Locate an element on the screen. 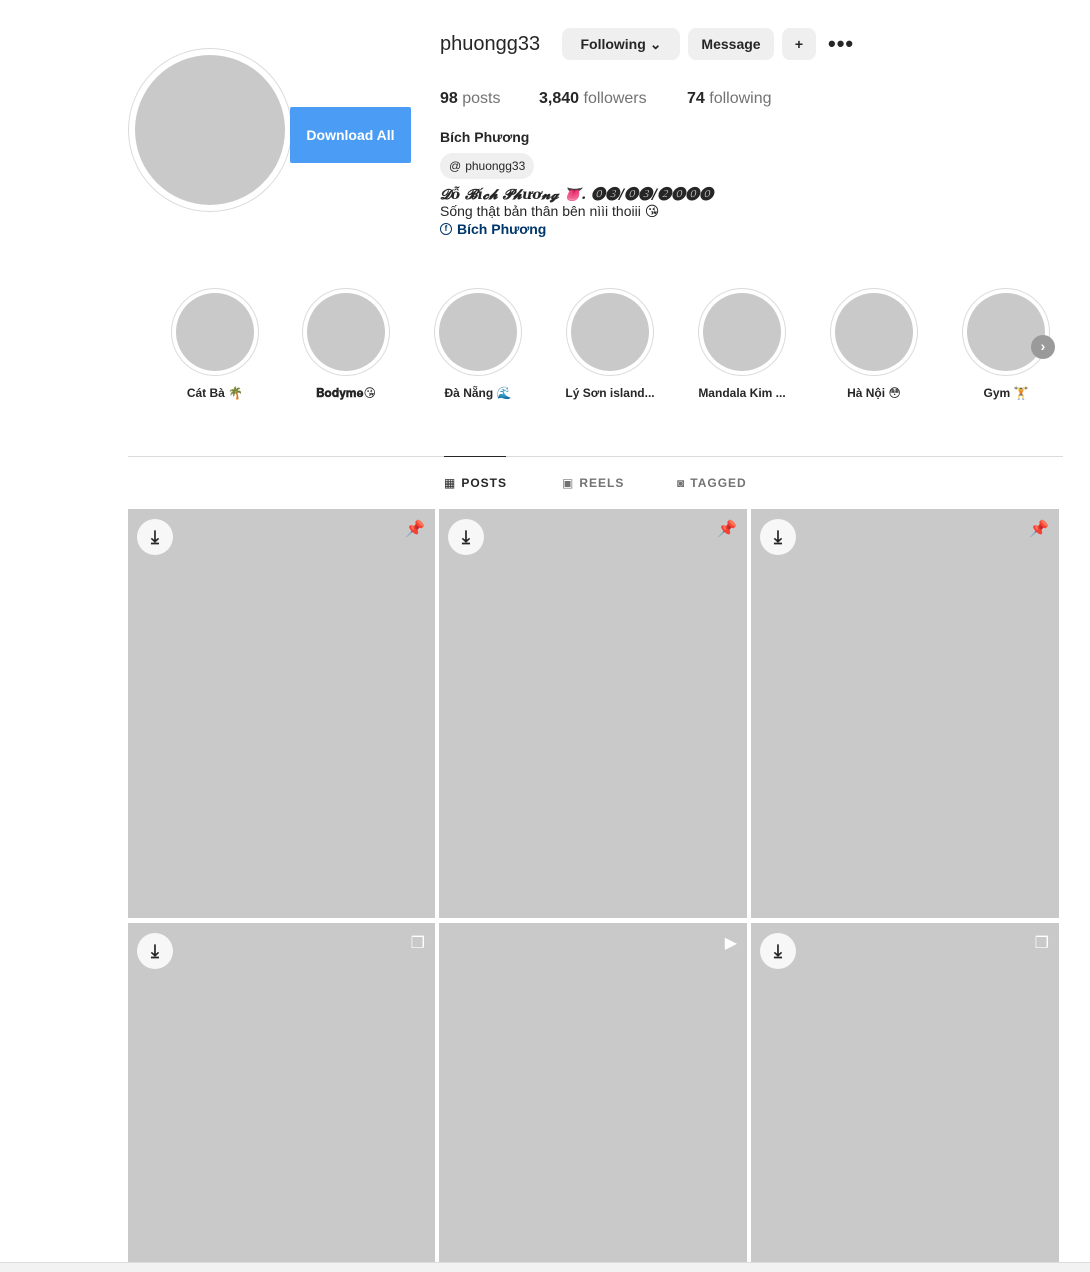  following-button: Following ⌄ is located at coordinates (621, 44).